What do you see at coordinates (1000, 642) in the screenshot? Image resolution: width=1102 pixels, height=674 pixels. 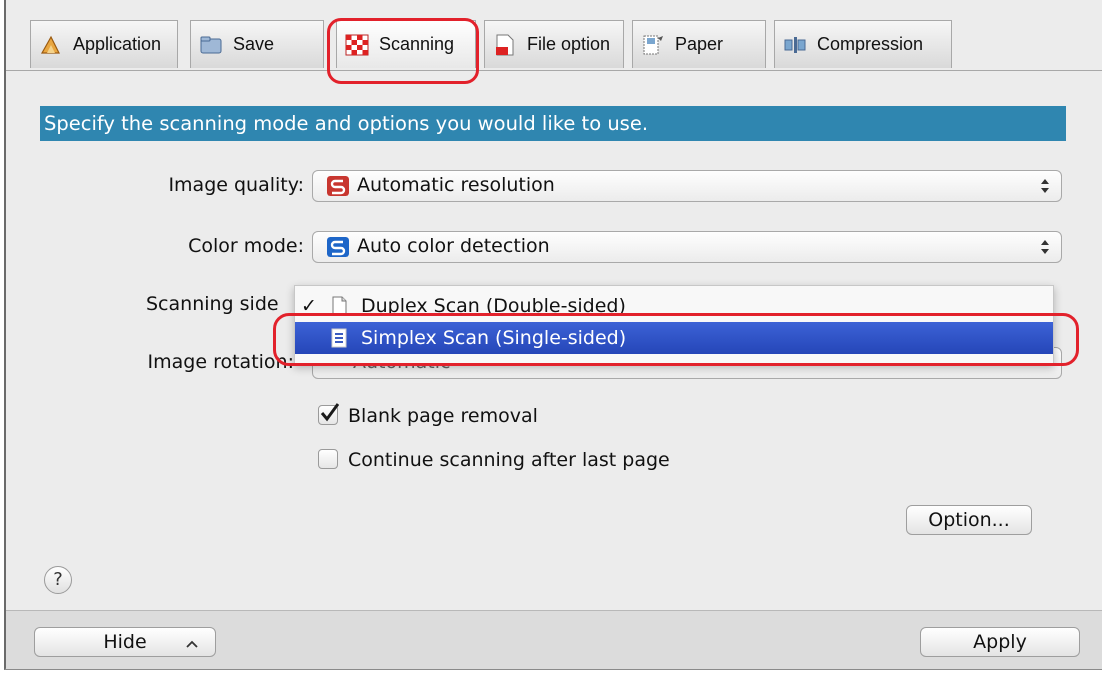 I see `apply-button: Apply` at bounding box center [1000, 642].